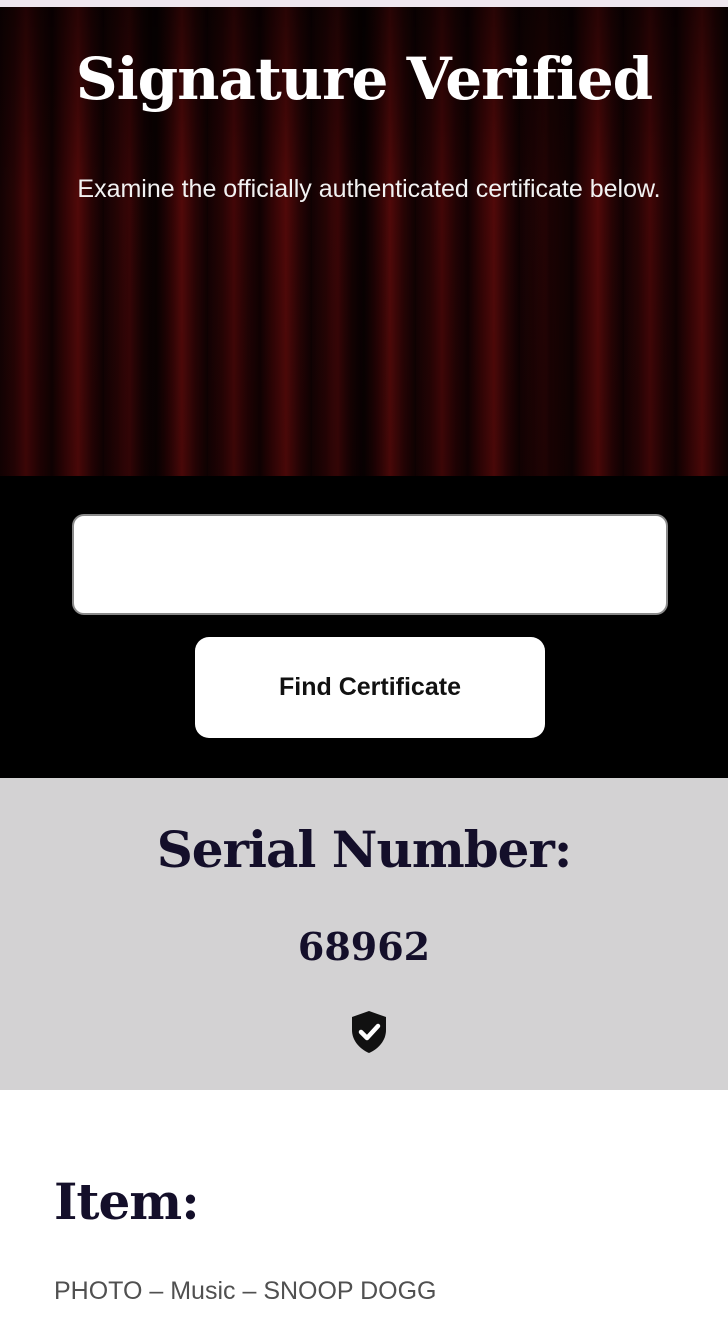 The height and width of the screenshot is (1328, 728). What do you see at coordinates (364, 946) in the screenshot?
I see `serial-number-value: 68962` at bounding box center [364, 946].